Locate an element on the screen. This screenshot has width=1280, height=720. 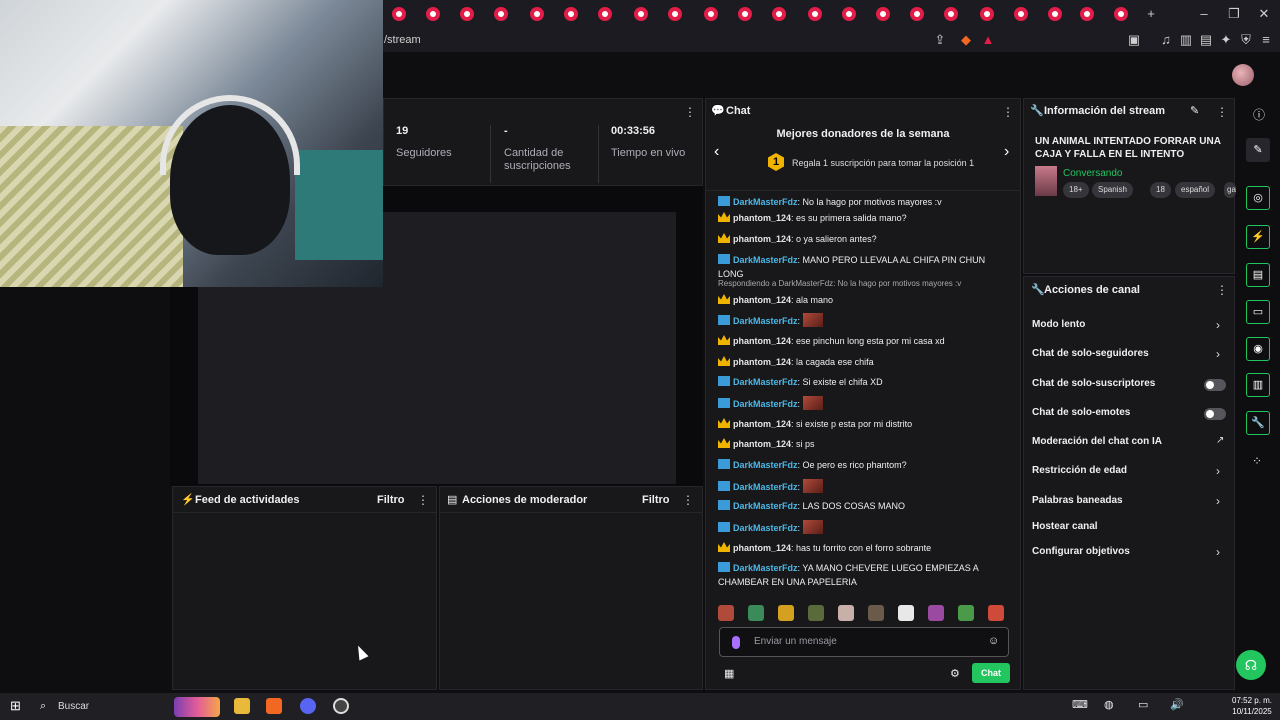
file-explorer-icon is located at coordinates (242, 706).